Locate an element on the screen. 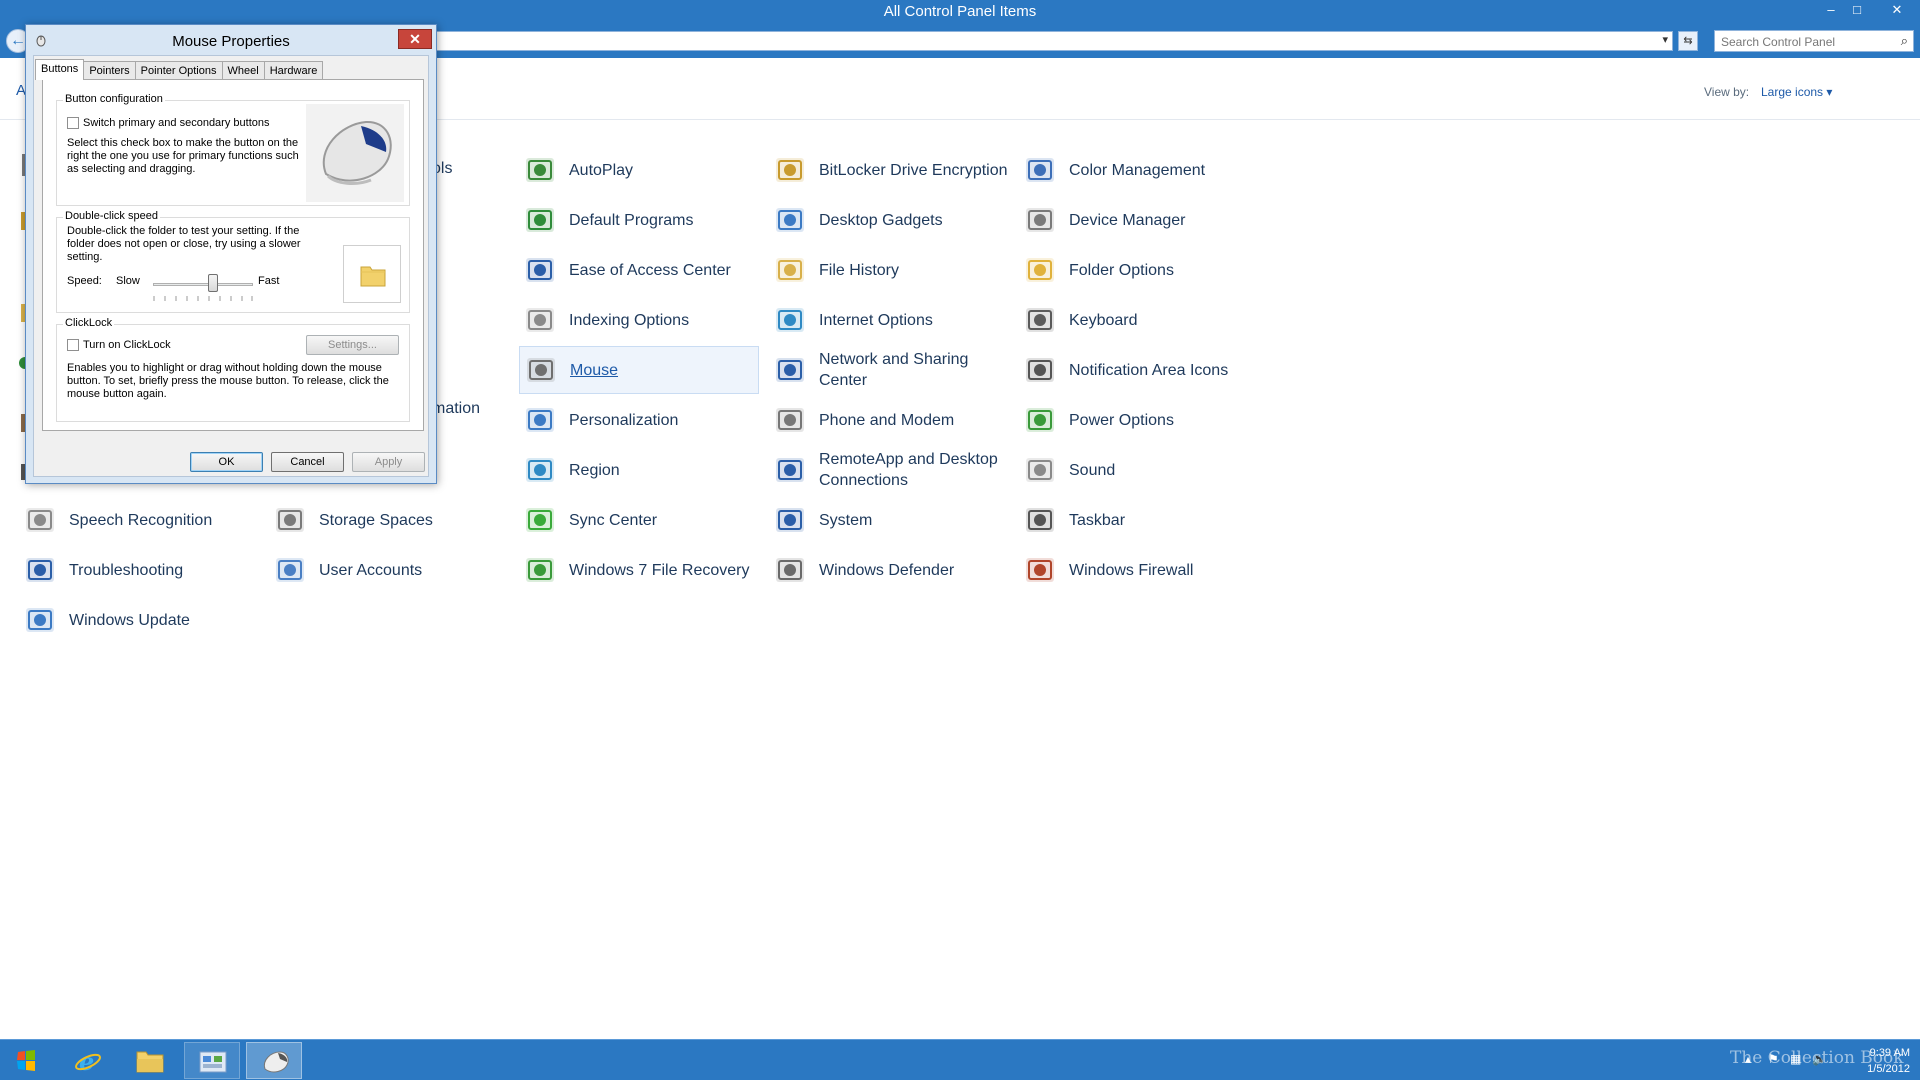  cp-item-desktop-gadgets: Desktop Gadgets is located at coordinates (889, 220).